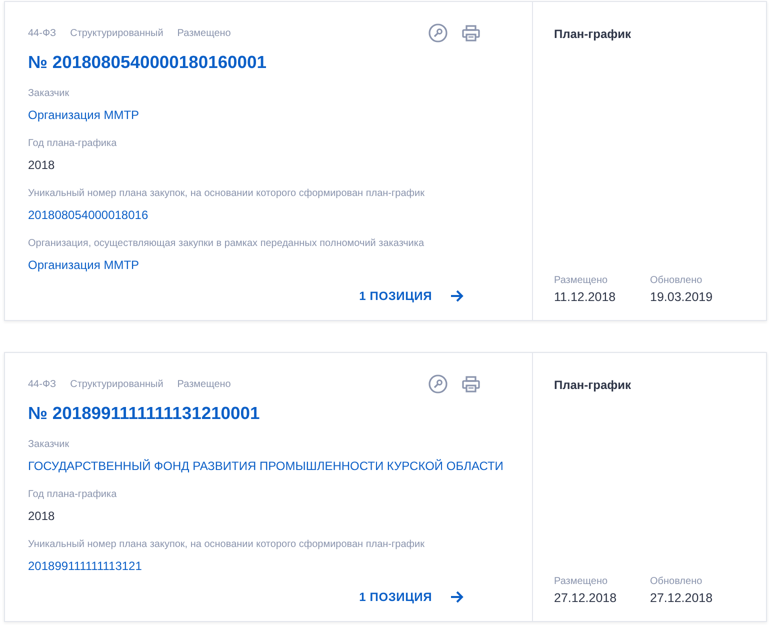 The height and width of the screenshot is (627, 772). I want to click on date-value: 19.03.2019, so click(681, 297).